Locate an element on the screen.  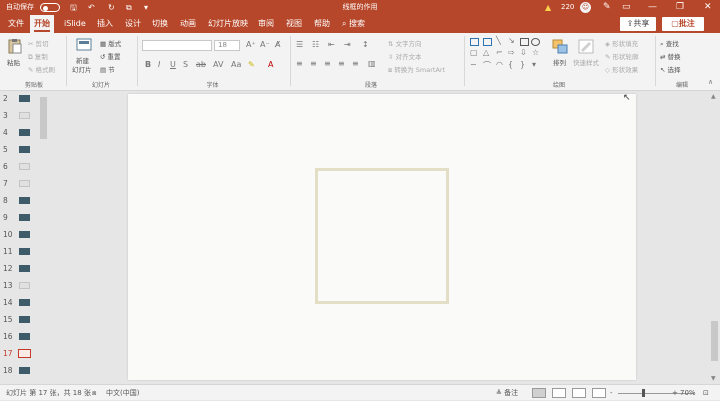
align-left-icon: ≡ is located at coordinates (299, 63).